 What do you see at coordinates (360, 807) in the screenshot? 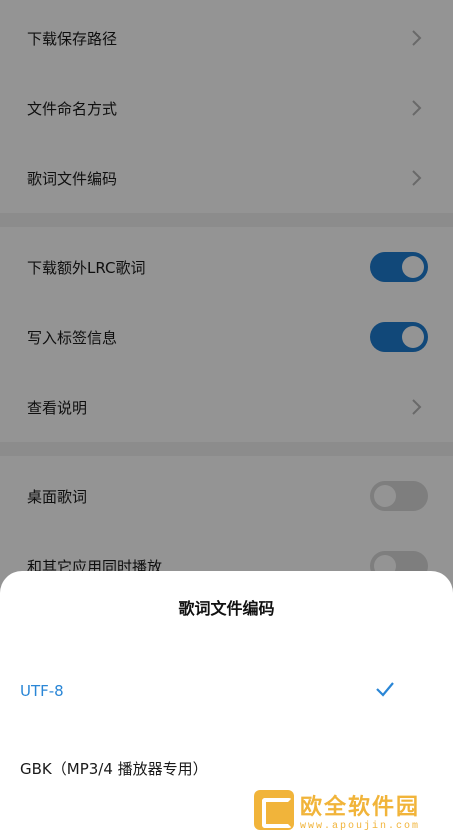
I see `watermark-title: 欧全软件园` at bounding box center [360, 807].